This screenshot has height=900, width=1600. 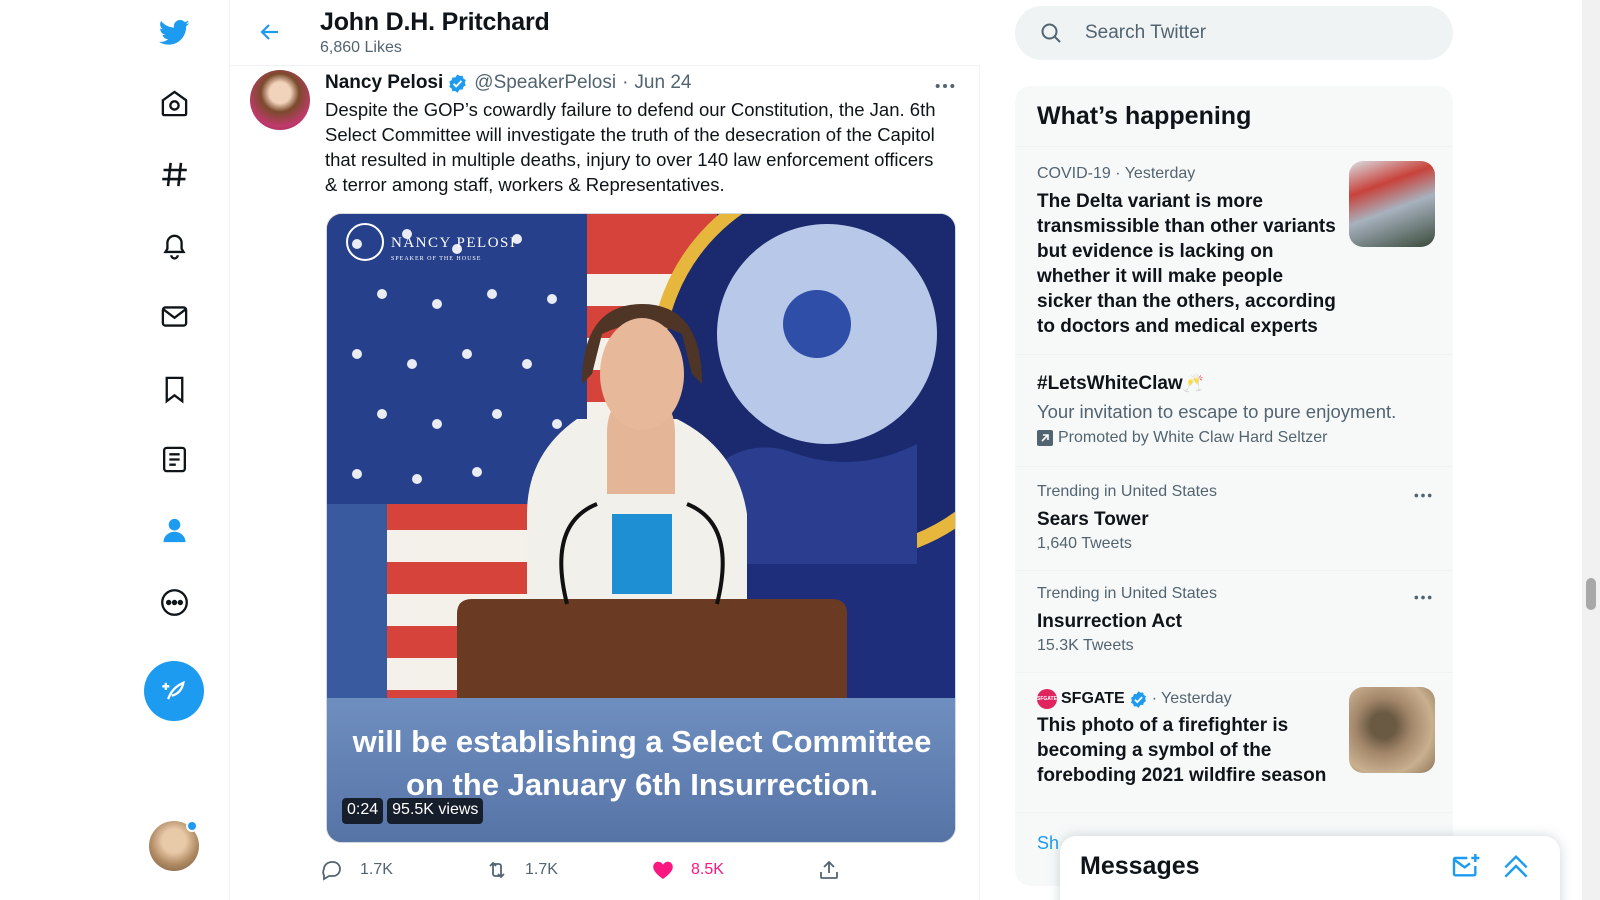 I want to click on firefighter-thumbnail-image, so click(x=1392, y=730).